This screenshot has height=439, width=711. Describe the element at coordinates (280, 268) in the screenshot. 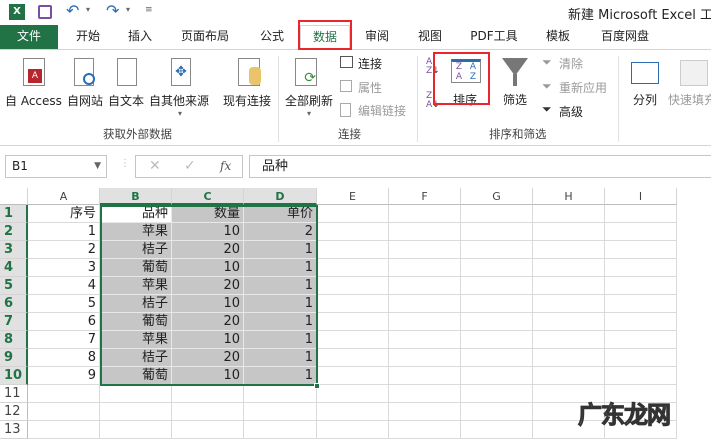

I see `cell-D4: 1` at that location.